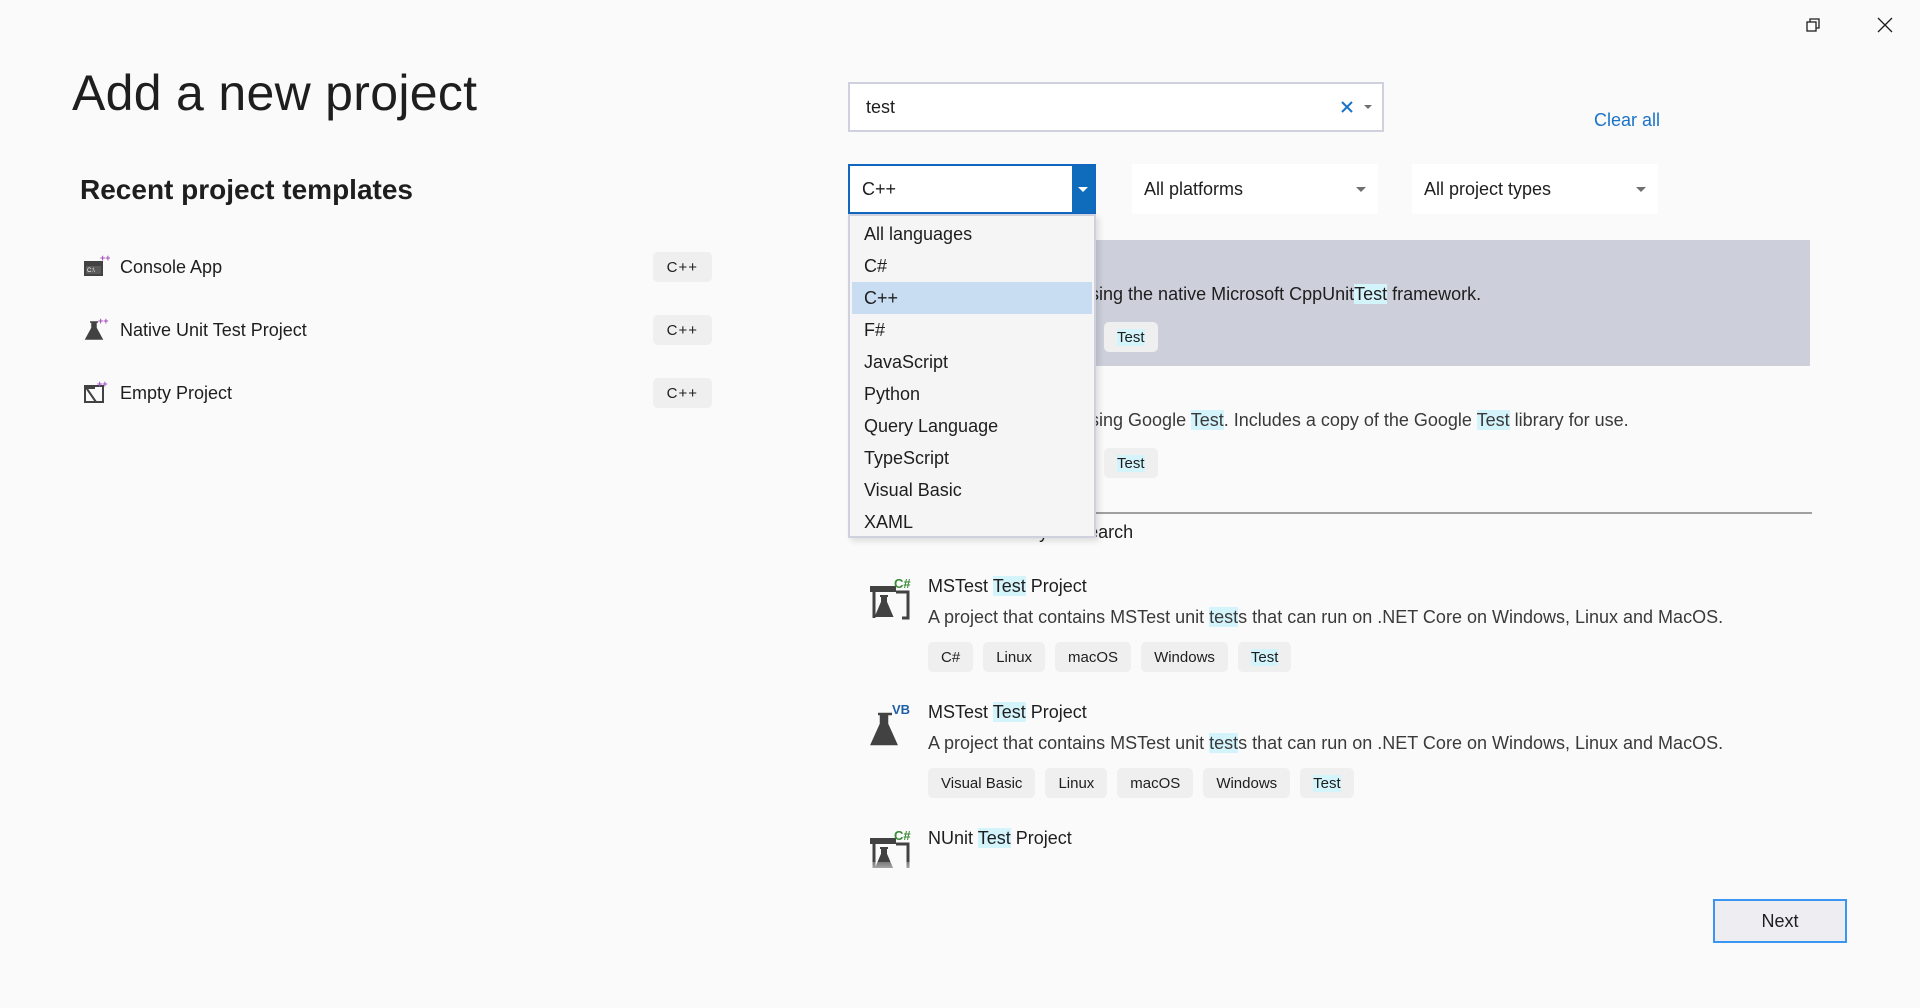  I want to click on language-option: TypeScript, so click(972, 458).